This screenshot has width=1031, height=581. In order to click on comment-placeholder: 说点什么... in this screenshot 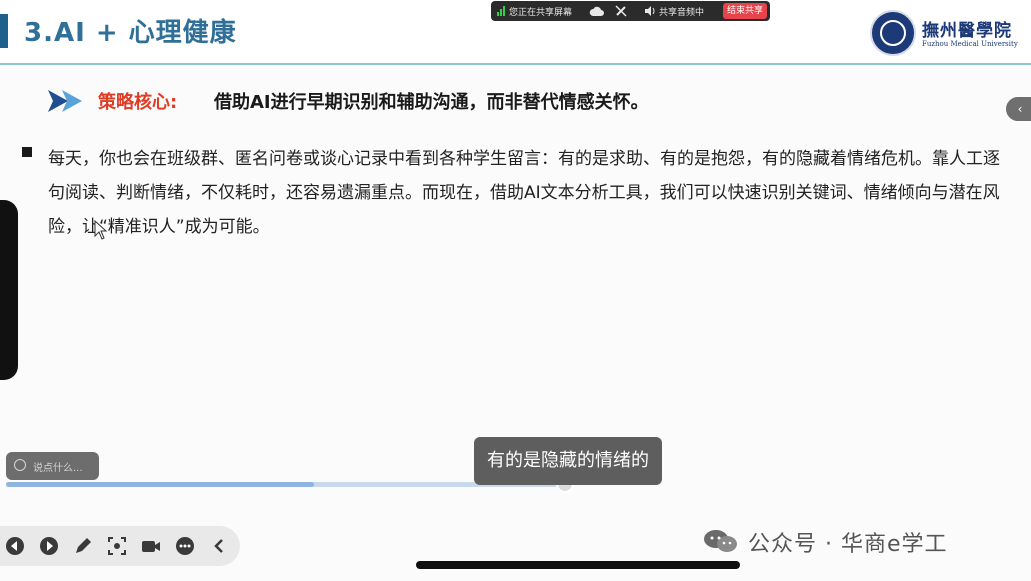, I will do `click(58, 468)`.